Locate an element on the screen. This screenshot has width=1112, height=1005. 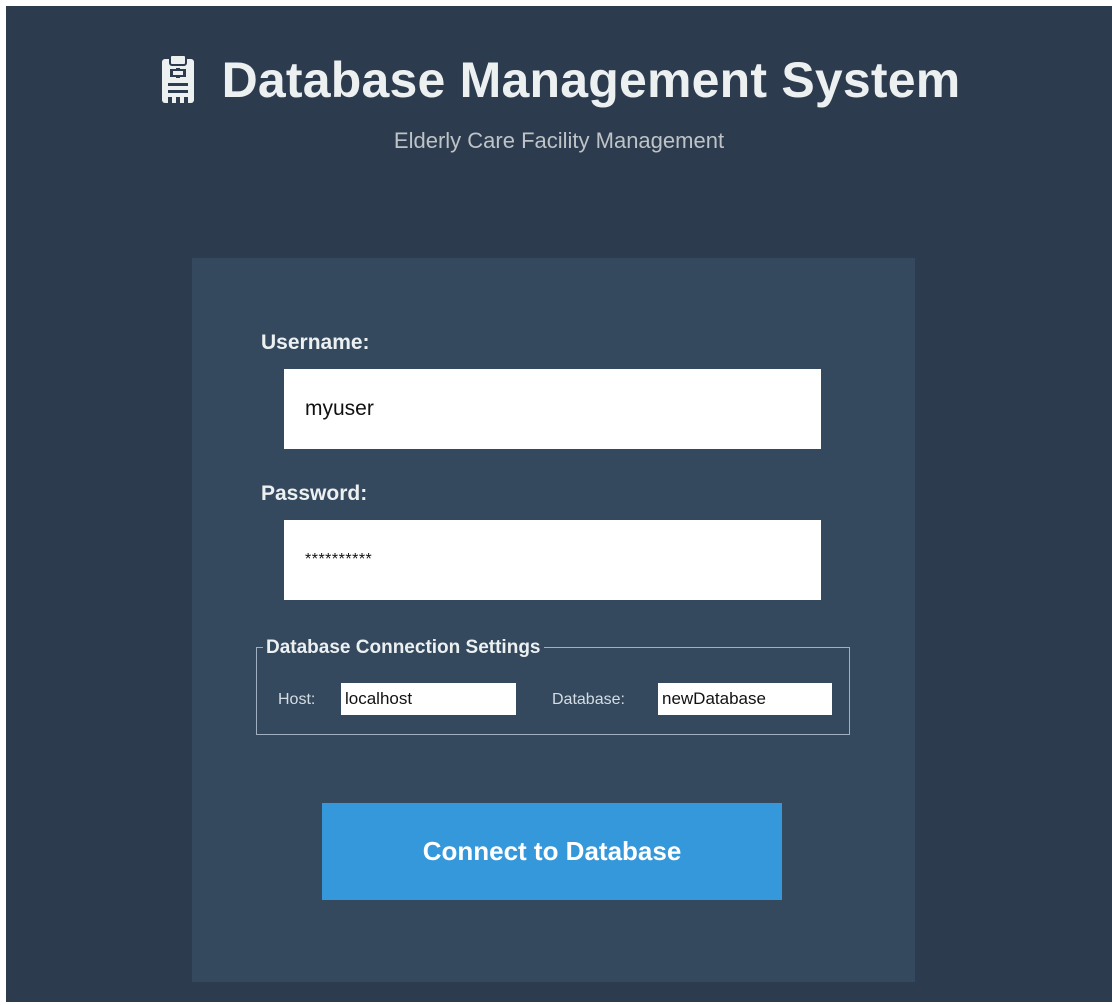
username-label: Username: is located at coordinates (315, 342).